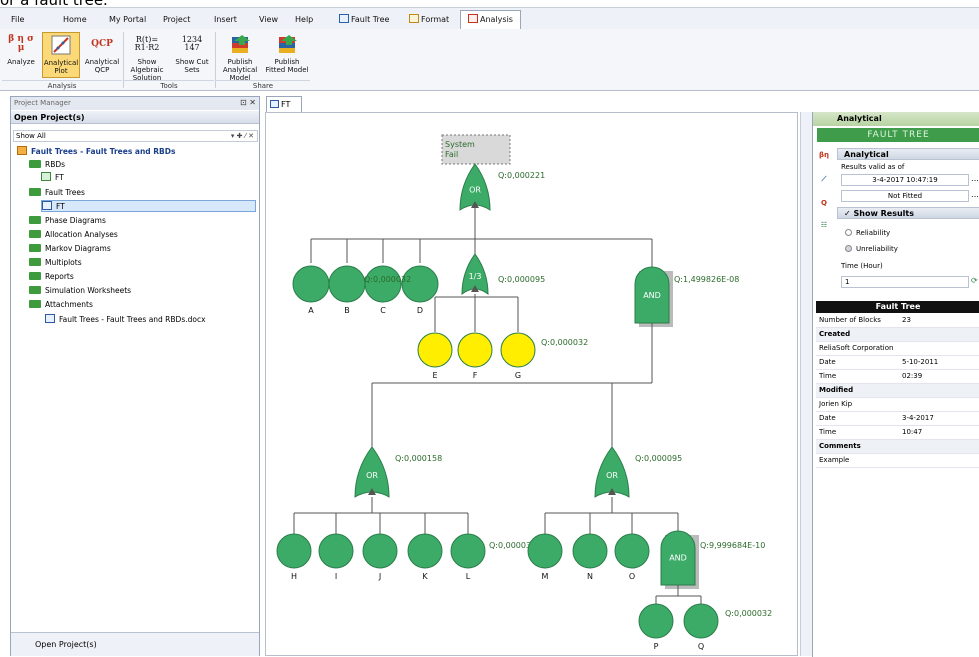 The height and width of the screenshot is (657, 979). I want to click on basic-event-h, so click(294, 551).